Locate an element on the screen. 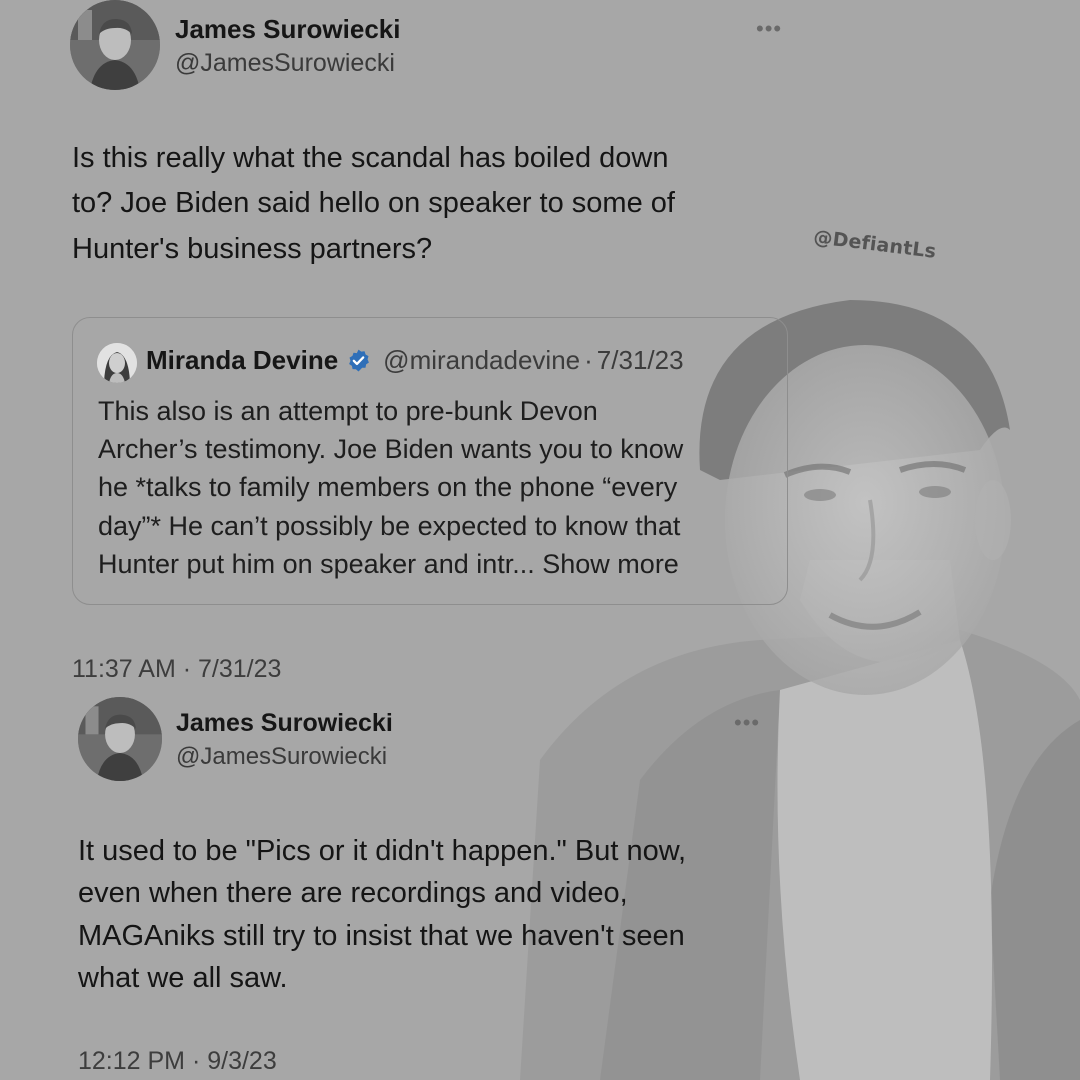  quoted-tweet-header: Miranda Devine @mirandadevine · 7/31/23 is located at coordinates (415, 360).